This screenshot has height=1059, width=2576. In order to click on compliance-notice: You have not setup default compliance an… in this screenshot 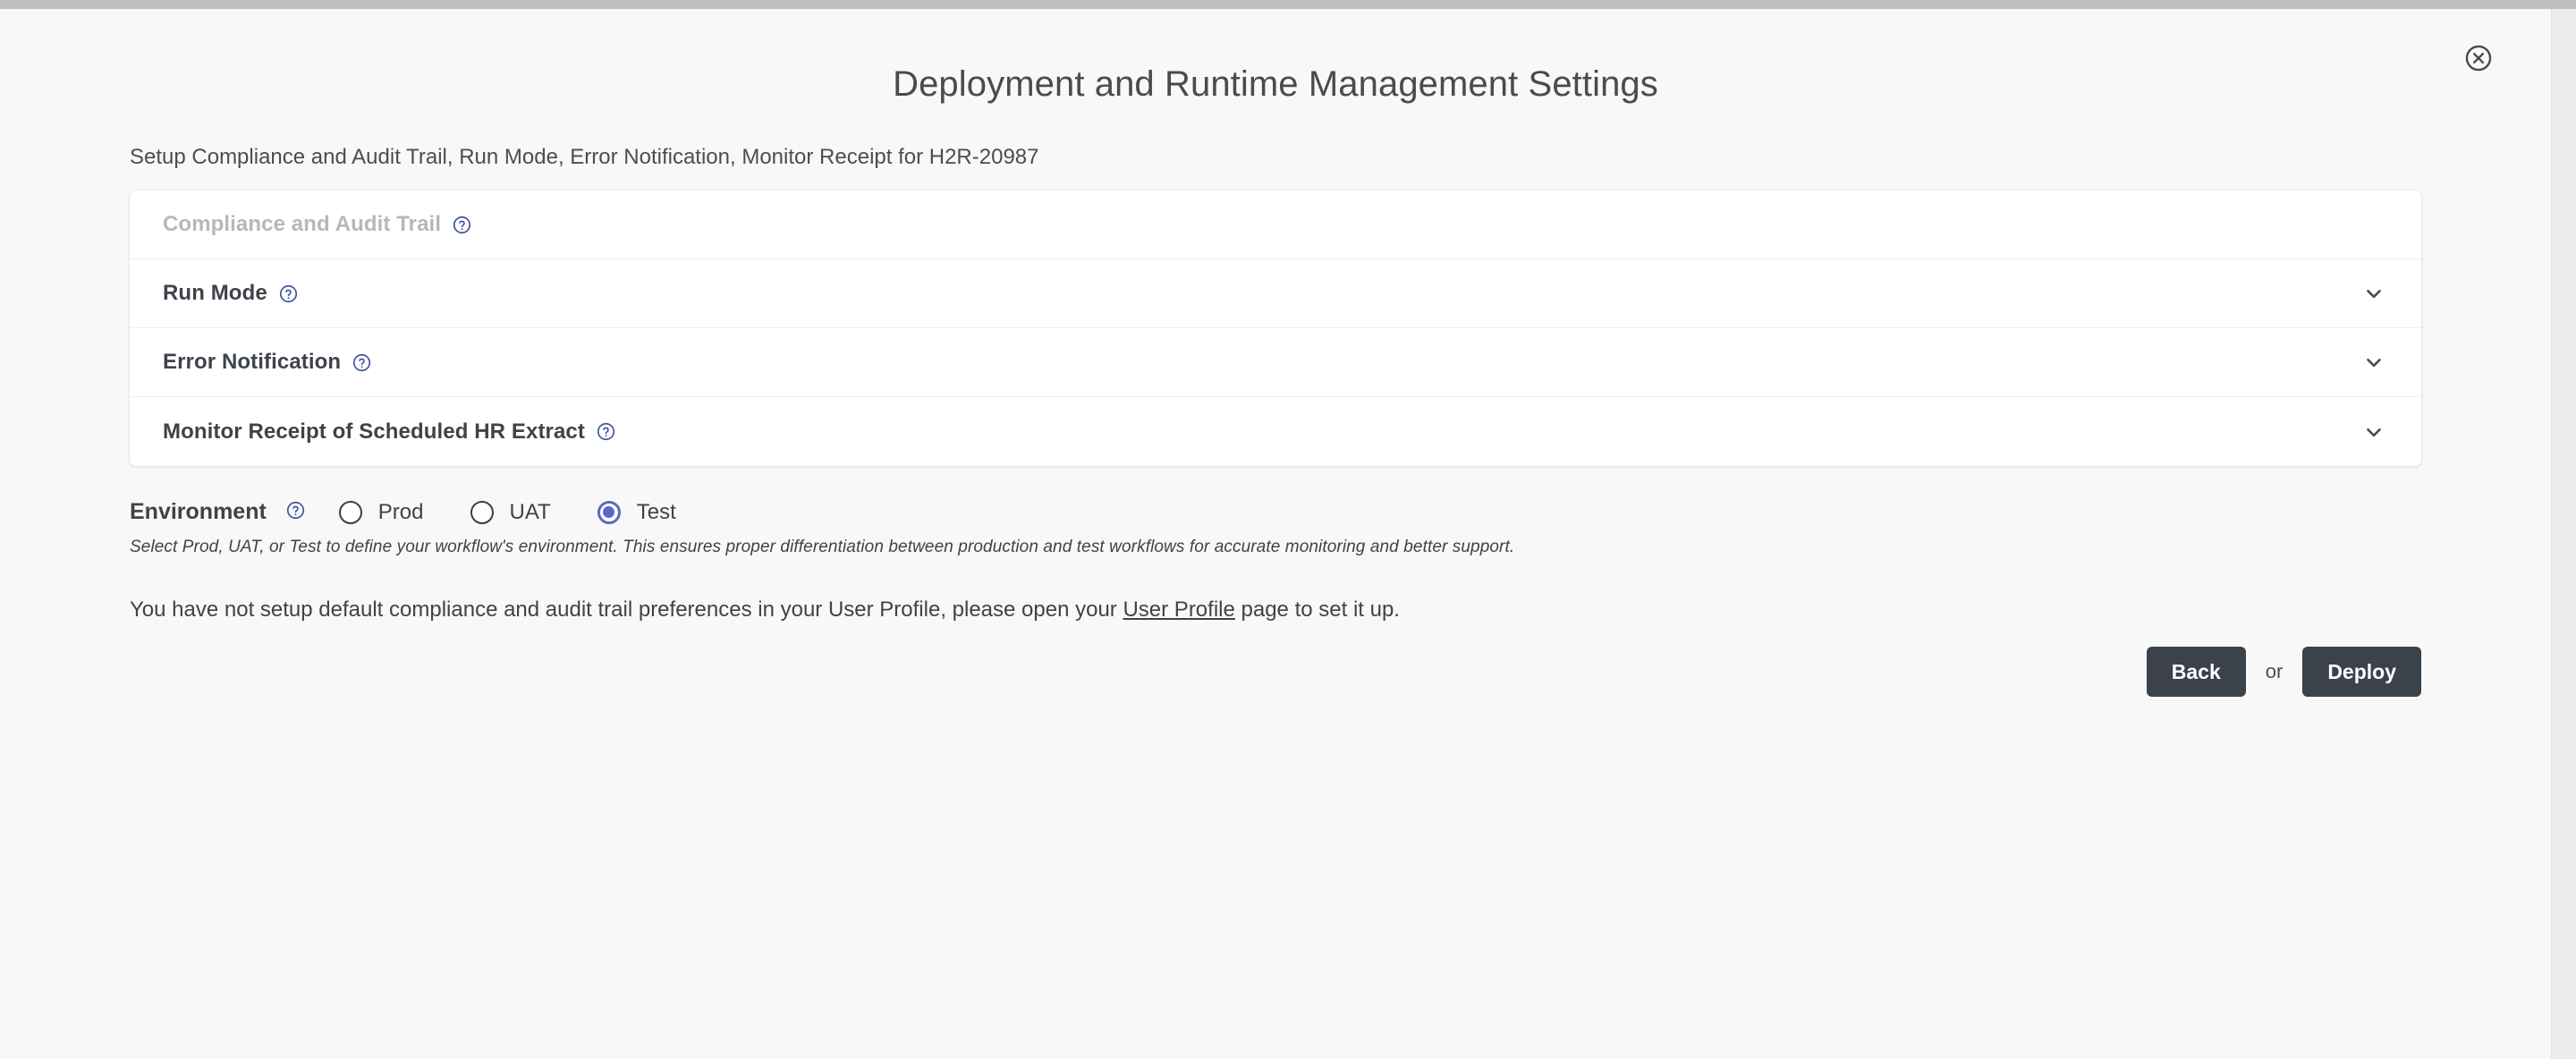, I will do `click(765, 610)`.